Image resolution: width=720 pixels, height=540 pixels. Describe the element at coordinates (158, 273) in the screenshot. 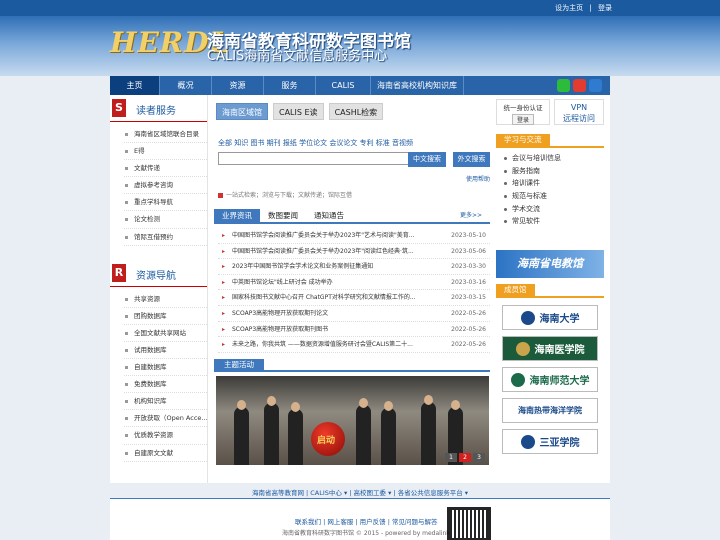

I see `resource-nav-header: R 资源导航` at that location.